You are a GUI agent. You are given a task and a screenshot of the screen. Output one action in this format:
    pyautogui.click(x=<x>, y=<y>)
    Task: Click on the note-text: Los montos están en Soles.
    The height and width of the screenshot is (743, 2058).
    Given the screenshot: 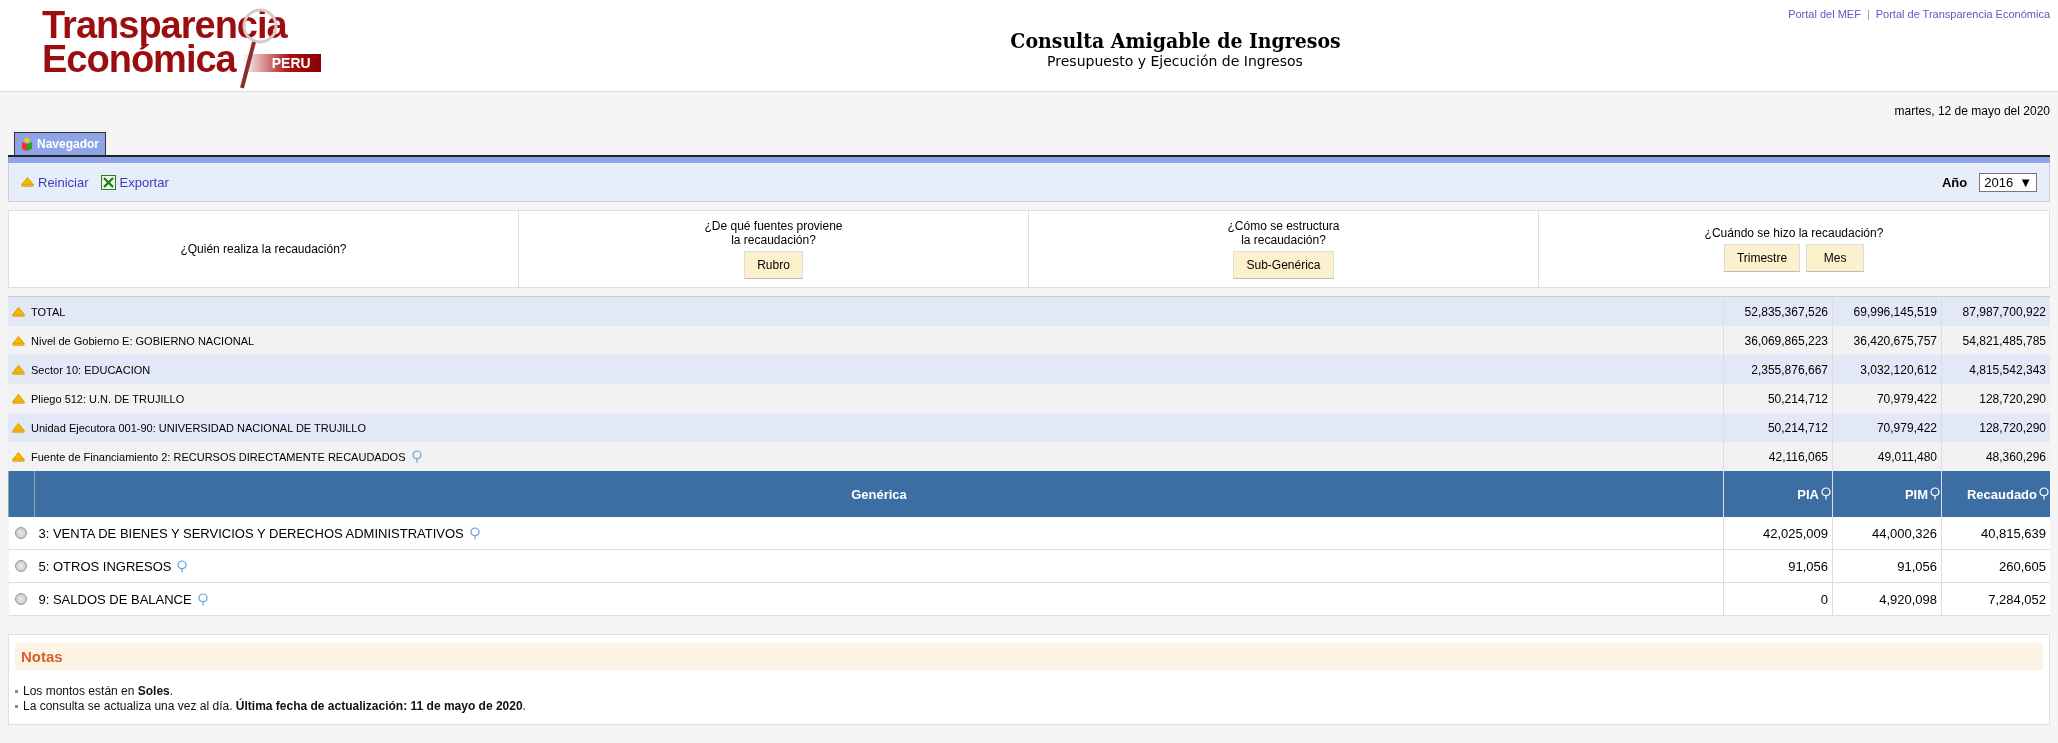 What is the action you would take?
    pyautogui.click(x=98, y=691)
    